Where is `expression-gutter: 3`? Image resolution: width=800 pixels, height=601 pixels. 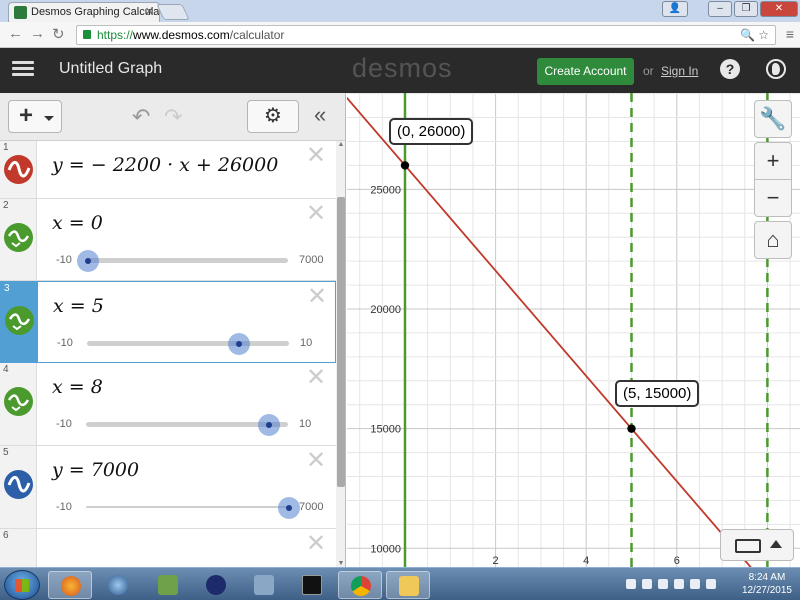
expression-gutter: 3 is located at coordinates (19, 322).